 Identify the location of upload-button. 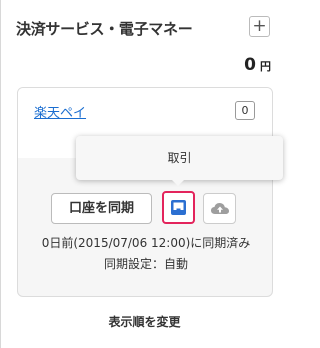
(219, 208).